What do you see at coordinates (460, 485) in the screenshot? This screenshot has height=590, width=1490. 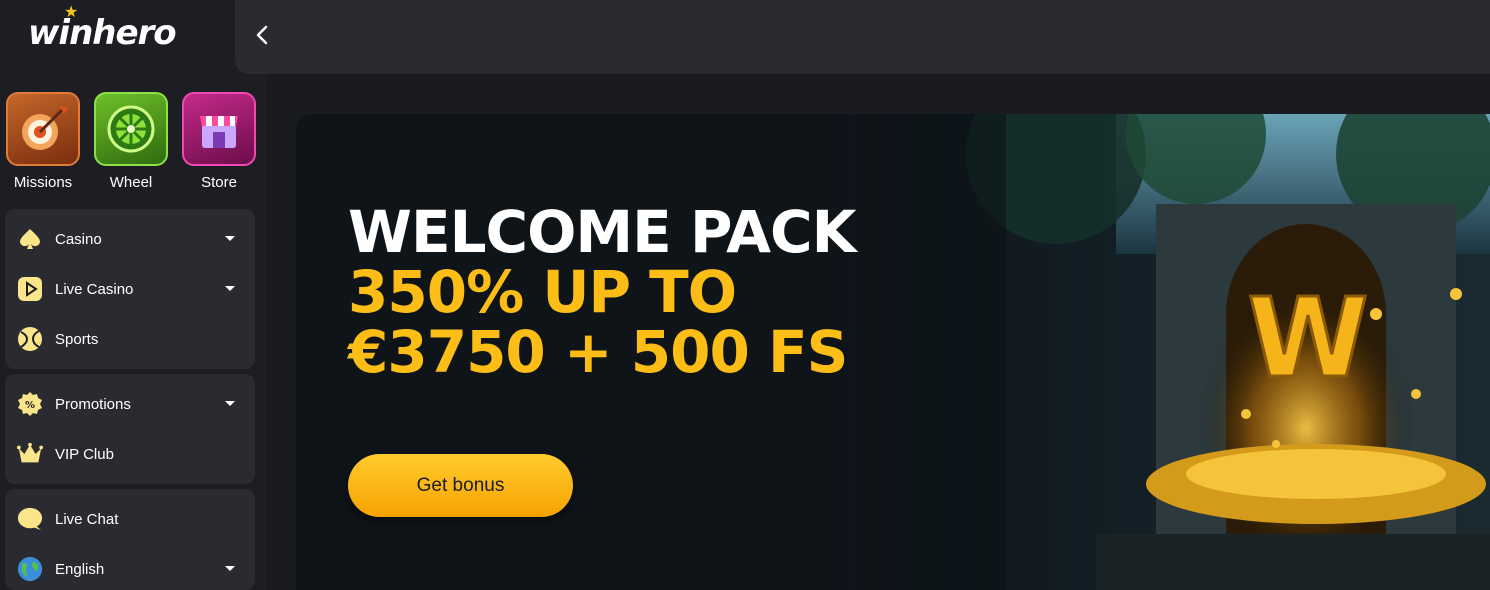 I see `get-bonus-button: Get bonus` at bounding box center [460, 485].